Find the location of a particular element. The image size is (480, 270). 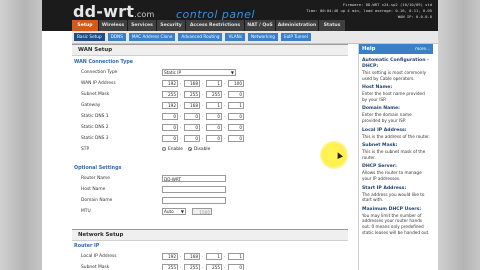

tab-setup: Setup is located at coordinates (85, 25).